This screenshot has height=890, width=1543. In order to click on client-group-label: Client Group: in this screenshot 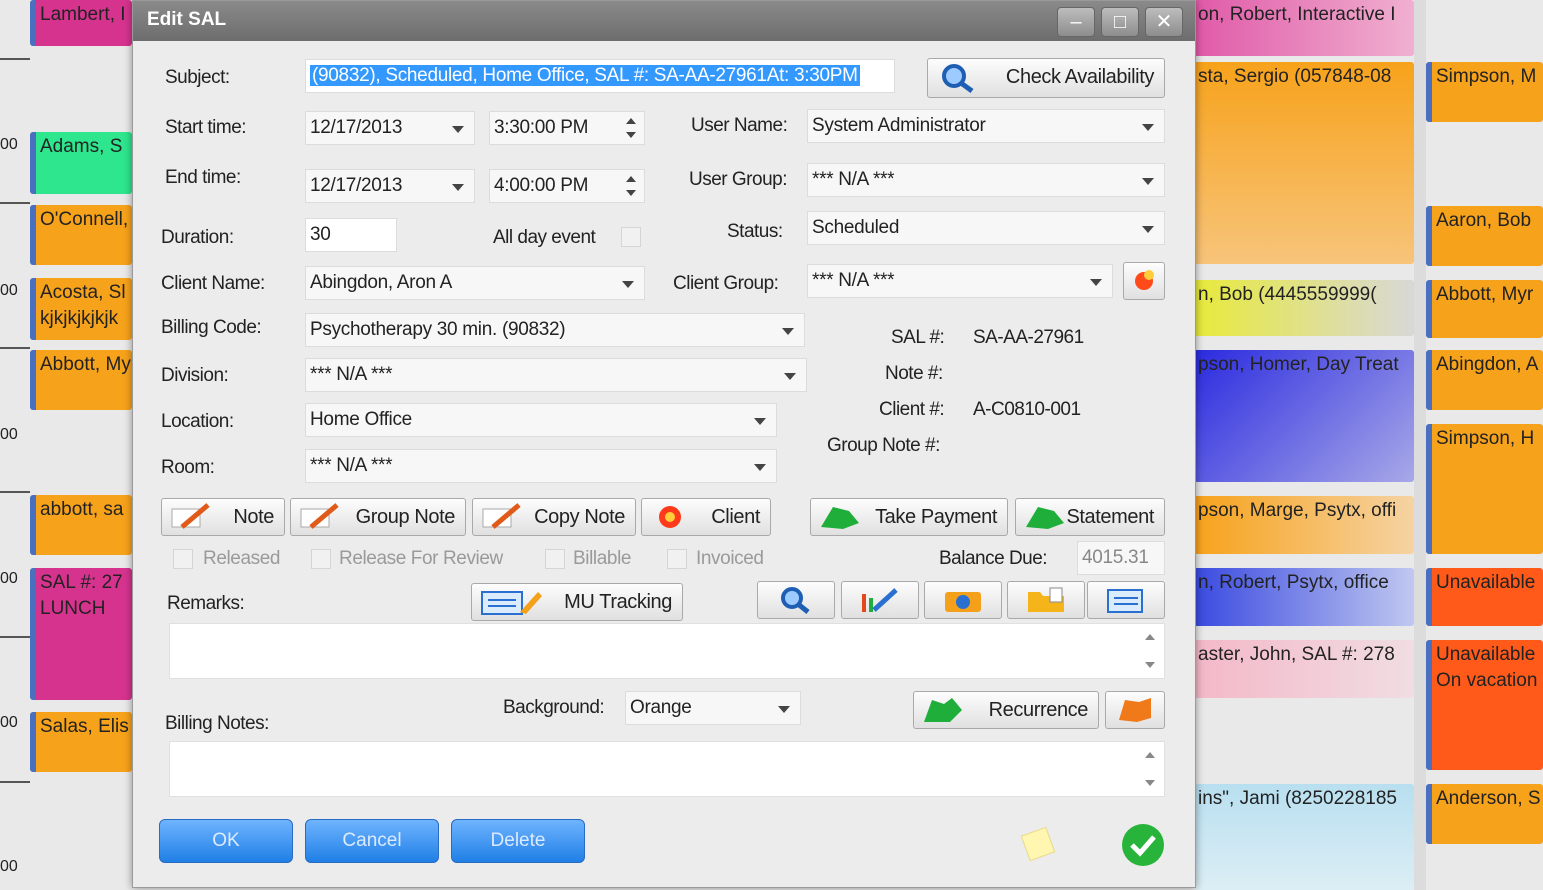, I will do `click(726, 283)`.